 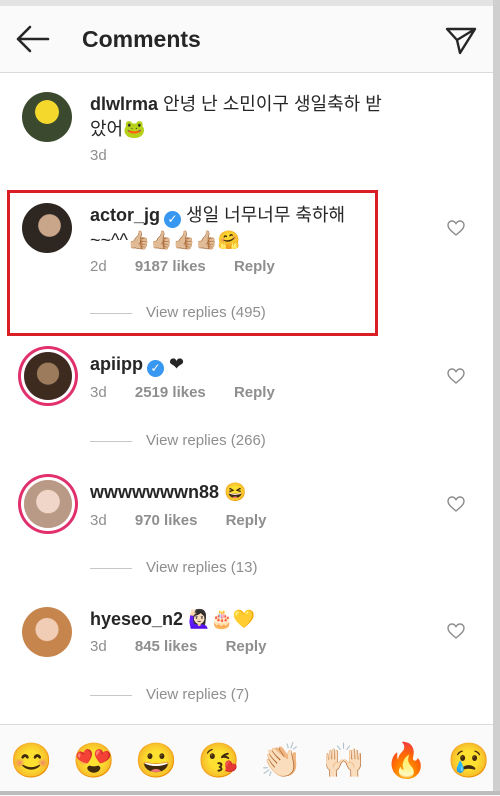 What do you see at coordinates (250, 760) in the screenshot?
I see `emoji-quick-bar: 😊 😍 😀 😘 👏🏻 🙌🏻 🔥 😢` at bounding box center [250, 760].